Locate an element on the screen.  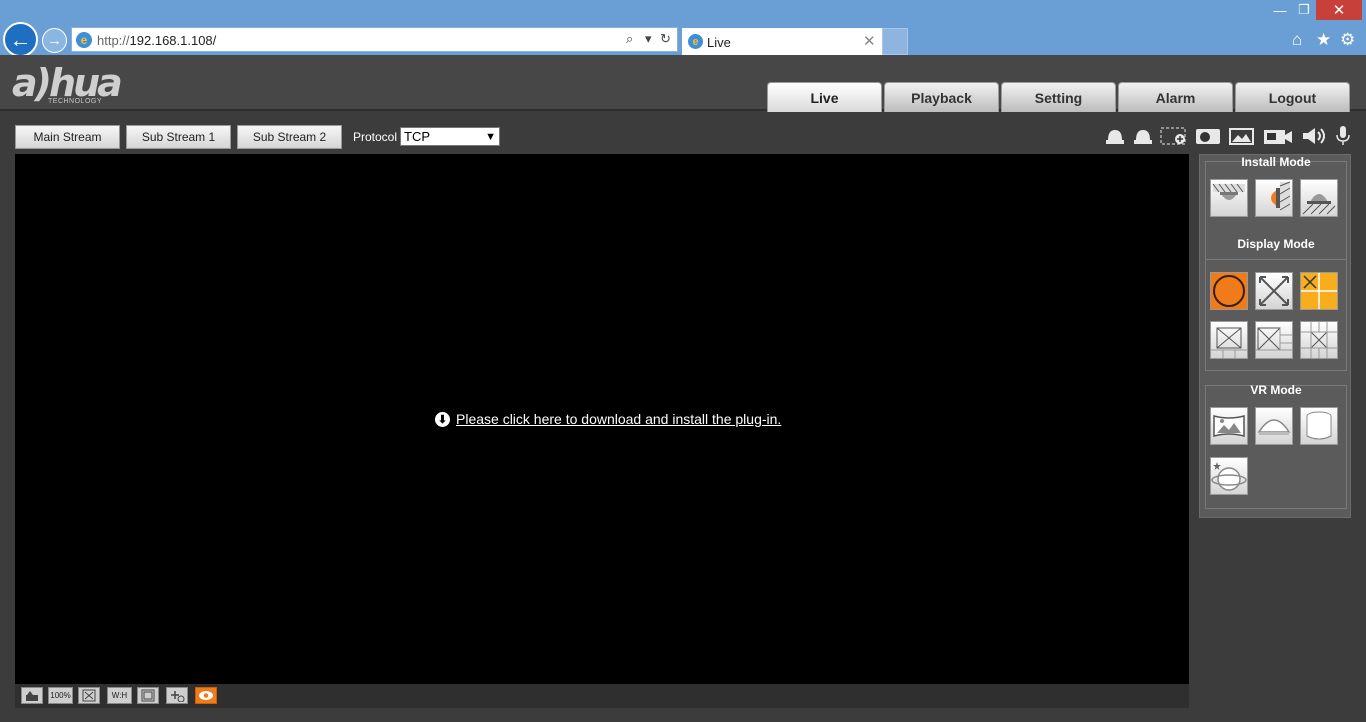
layout-1p6-button is located at coordinates (1319, 340).